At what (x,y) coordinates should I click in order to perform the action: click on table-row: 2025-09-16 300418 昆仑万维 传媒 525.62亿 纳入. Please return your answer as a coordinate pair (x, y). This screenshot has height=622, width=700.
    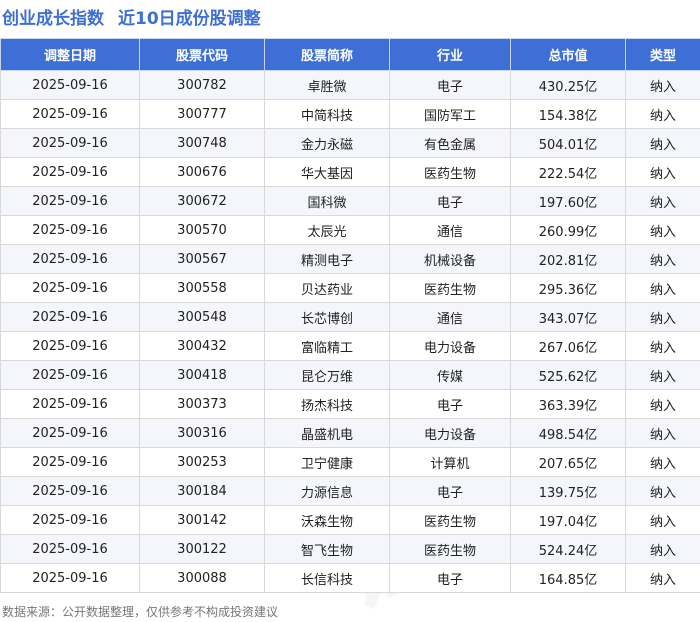
    Looking at the image, I should click on (350, 375).